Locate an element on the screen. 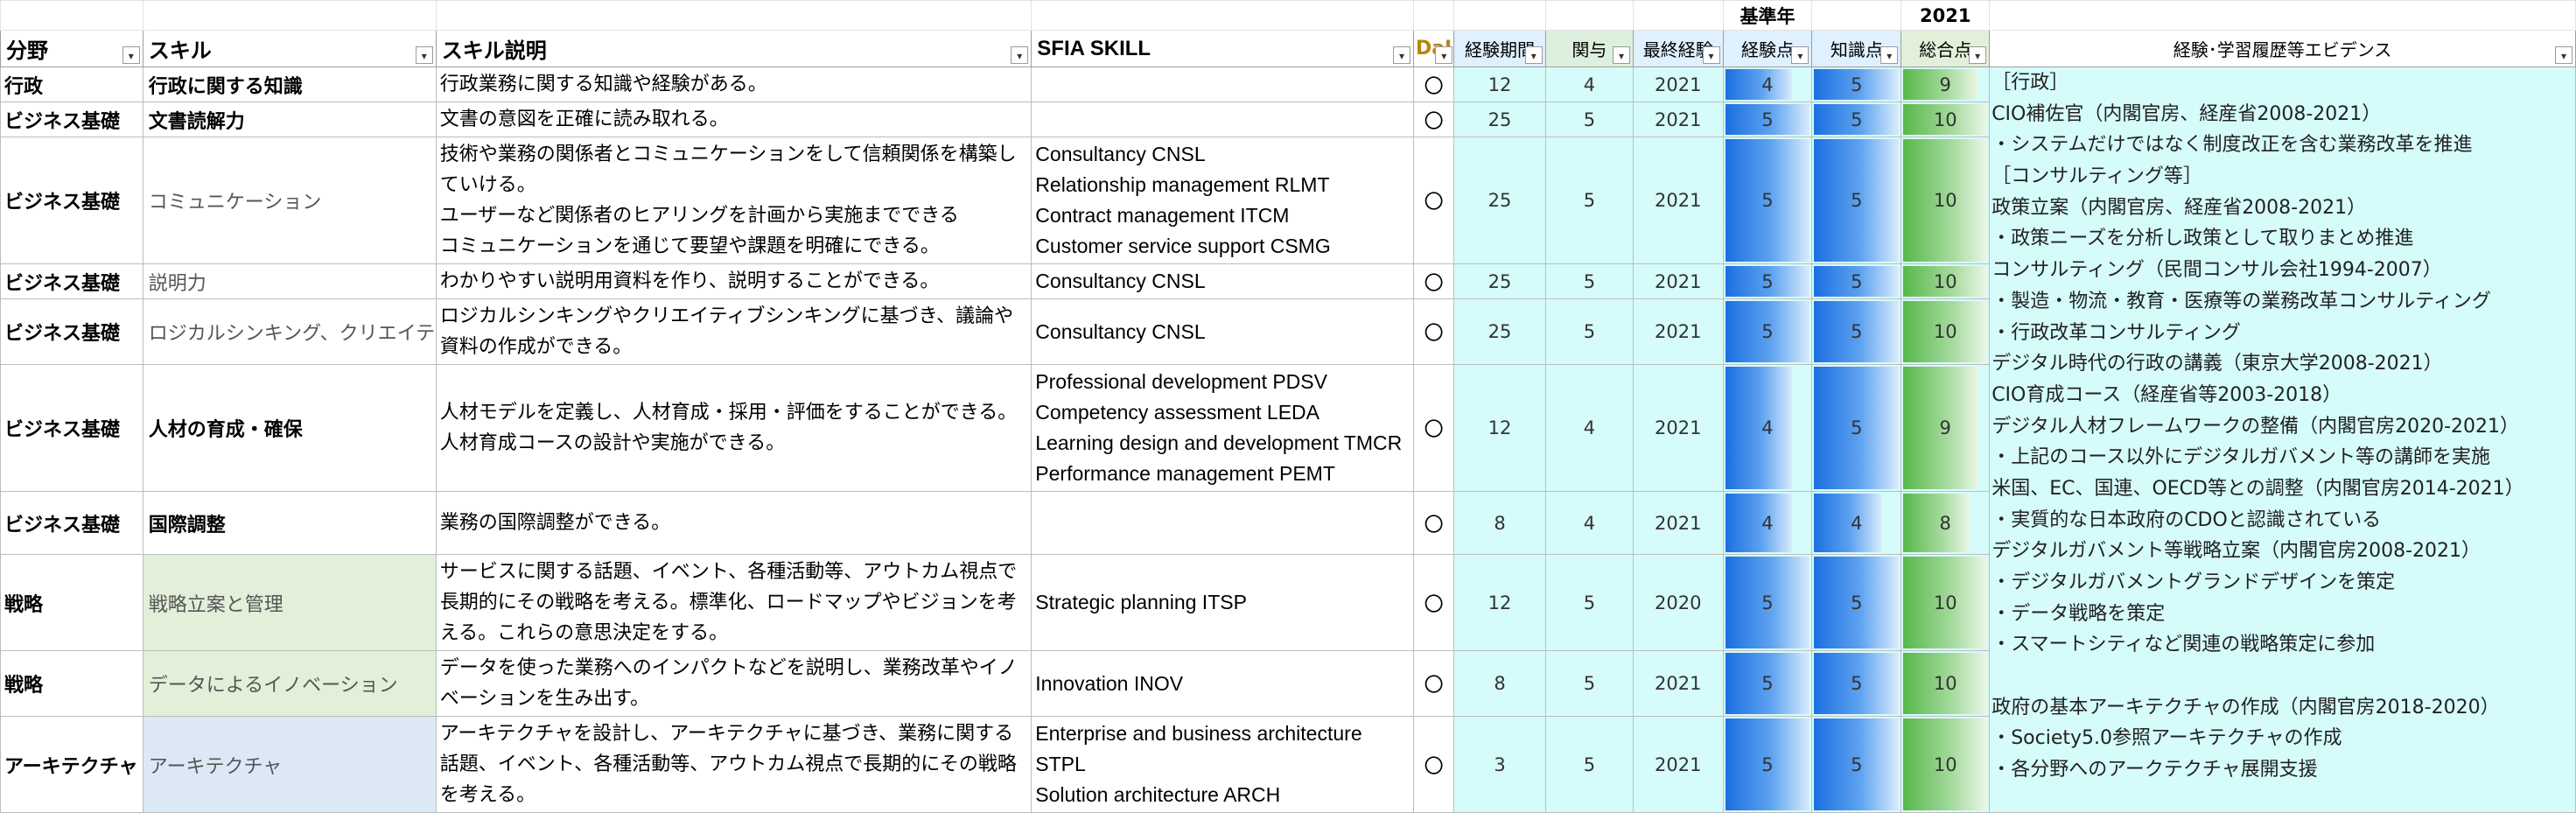  header-last-year: 最終経験 ▾ is located at coordinates (1678, 48).